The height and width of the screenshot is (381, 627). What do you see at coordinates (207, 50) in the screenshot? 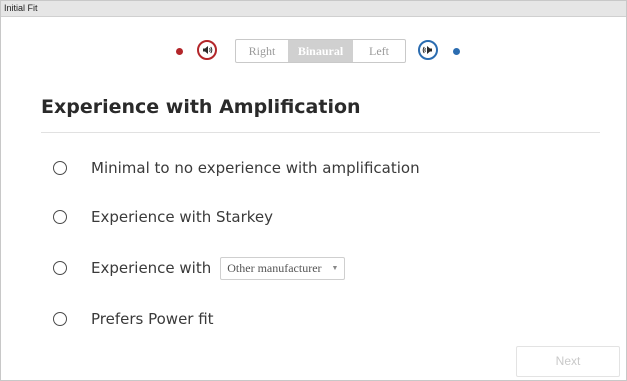
I see `speaker-right-icon` at bounding box center [207, 50].